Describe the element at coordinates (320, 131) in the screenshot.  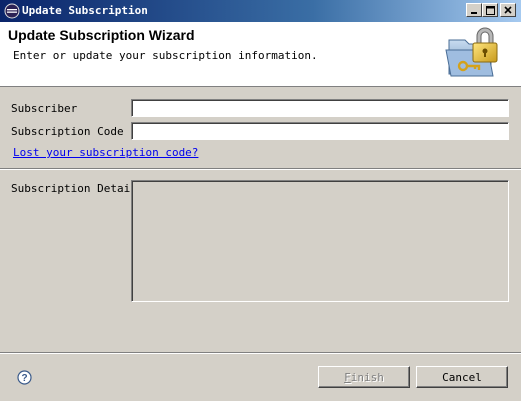
I see `subscription-code-input` at that location.